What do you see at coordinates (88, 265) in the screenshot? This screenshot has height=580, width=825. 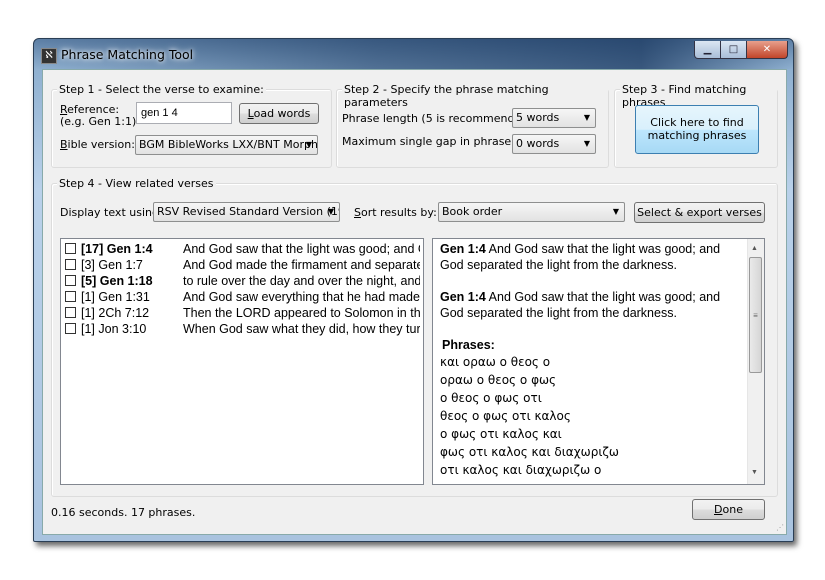 I see `result-count: [3]` at bounding box center [88, 265].